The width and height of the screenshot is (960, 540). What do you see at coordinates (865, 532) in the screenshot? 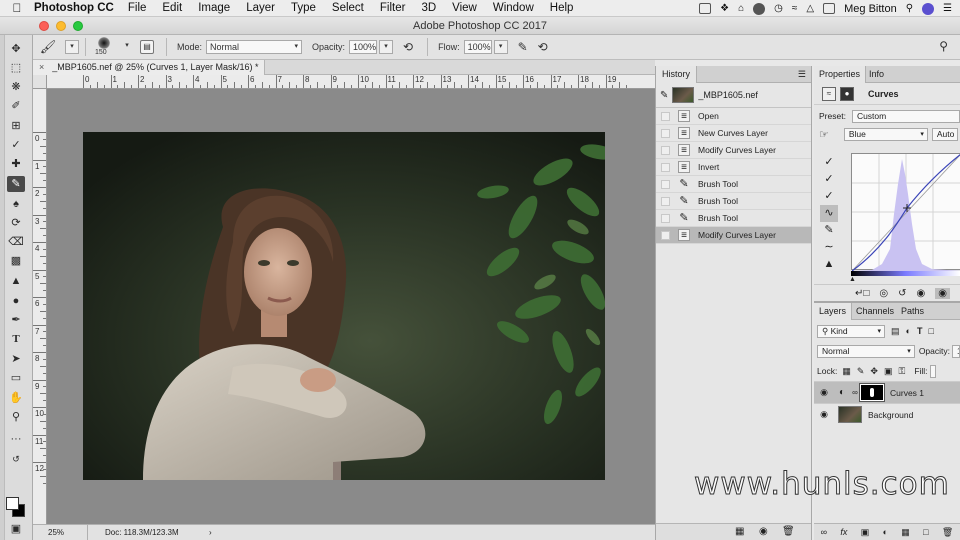
I see `add-mask-icon: ▣` at bounding box center [865, 532].